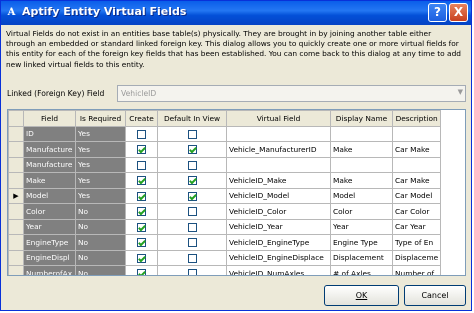 Image resolution: width=474 pixels, height=313 pixels. I want to click on window-title: Aptify Entity Virtual Fields, so click(104, 11).